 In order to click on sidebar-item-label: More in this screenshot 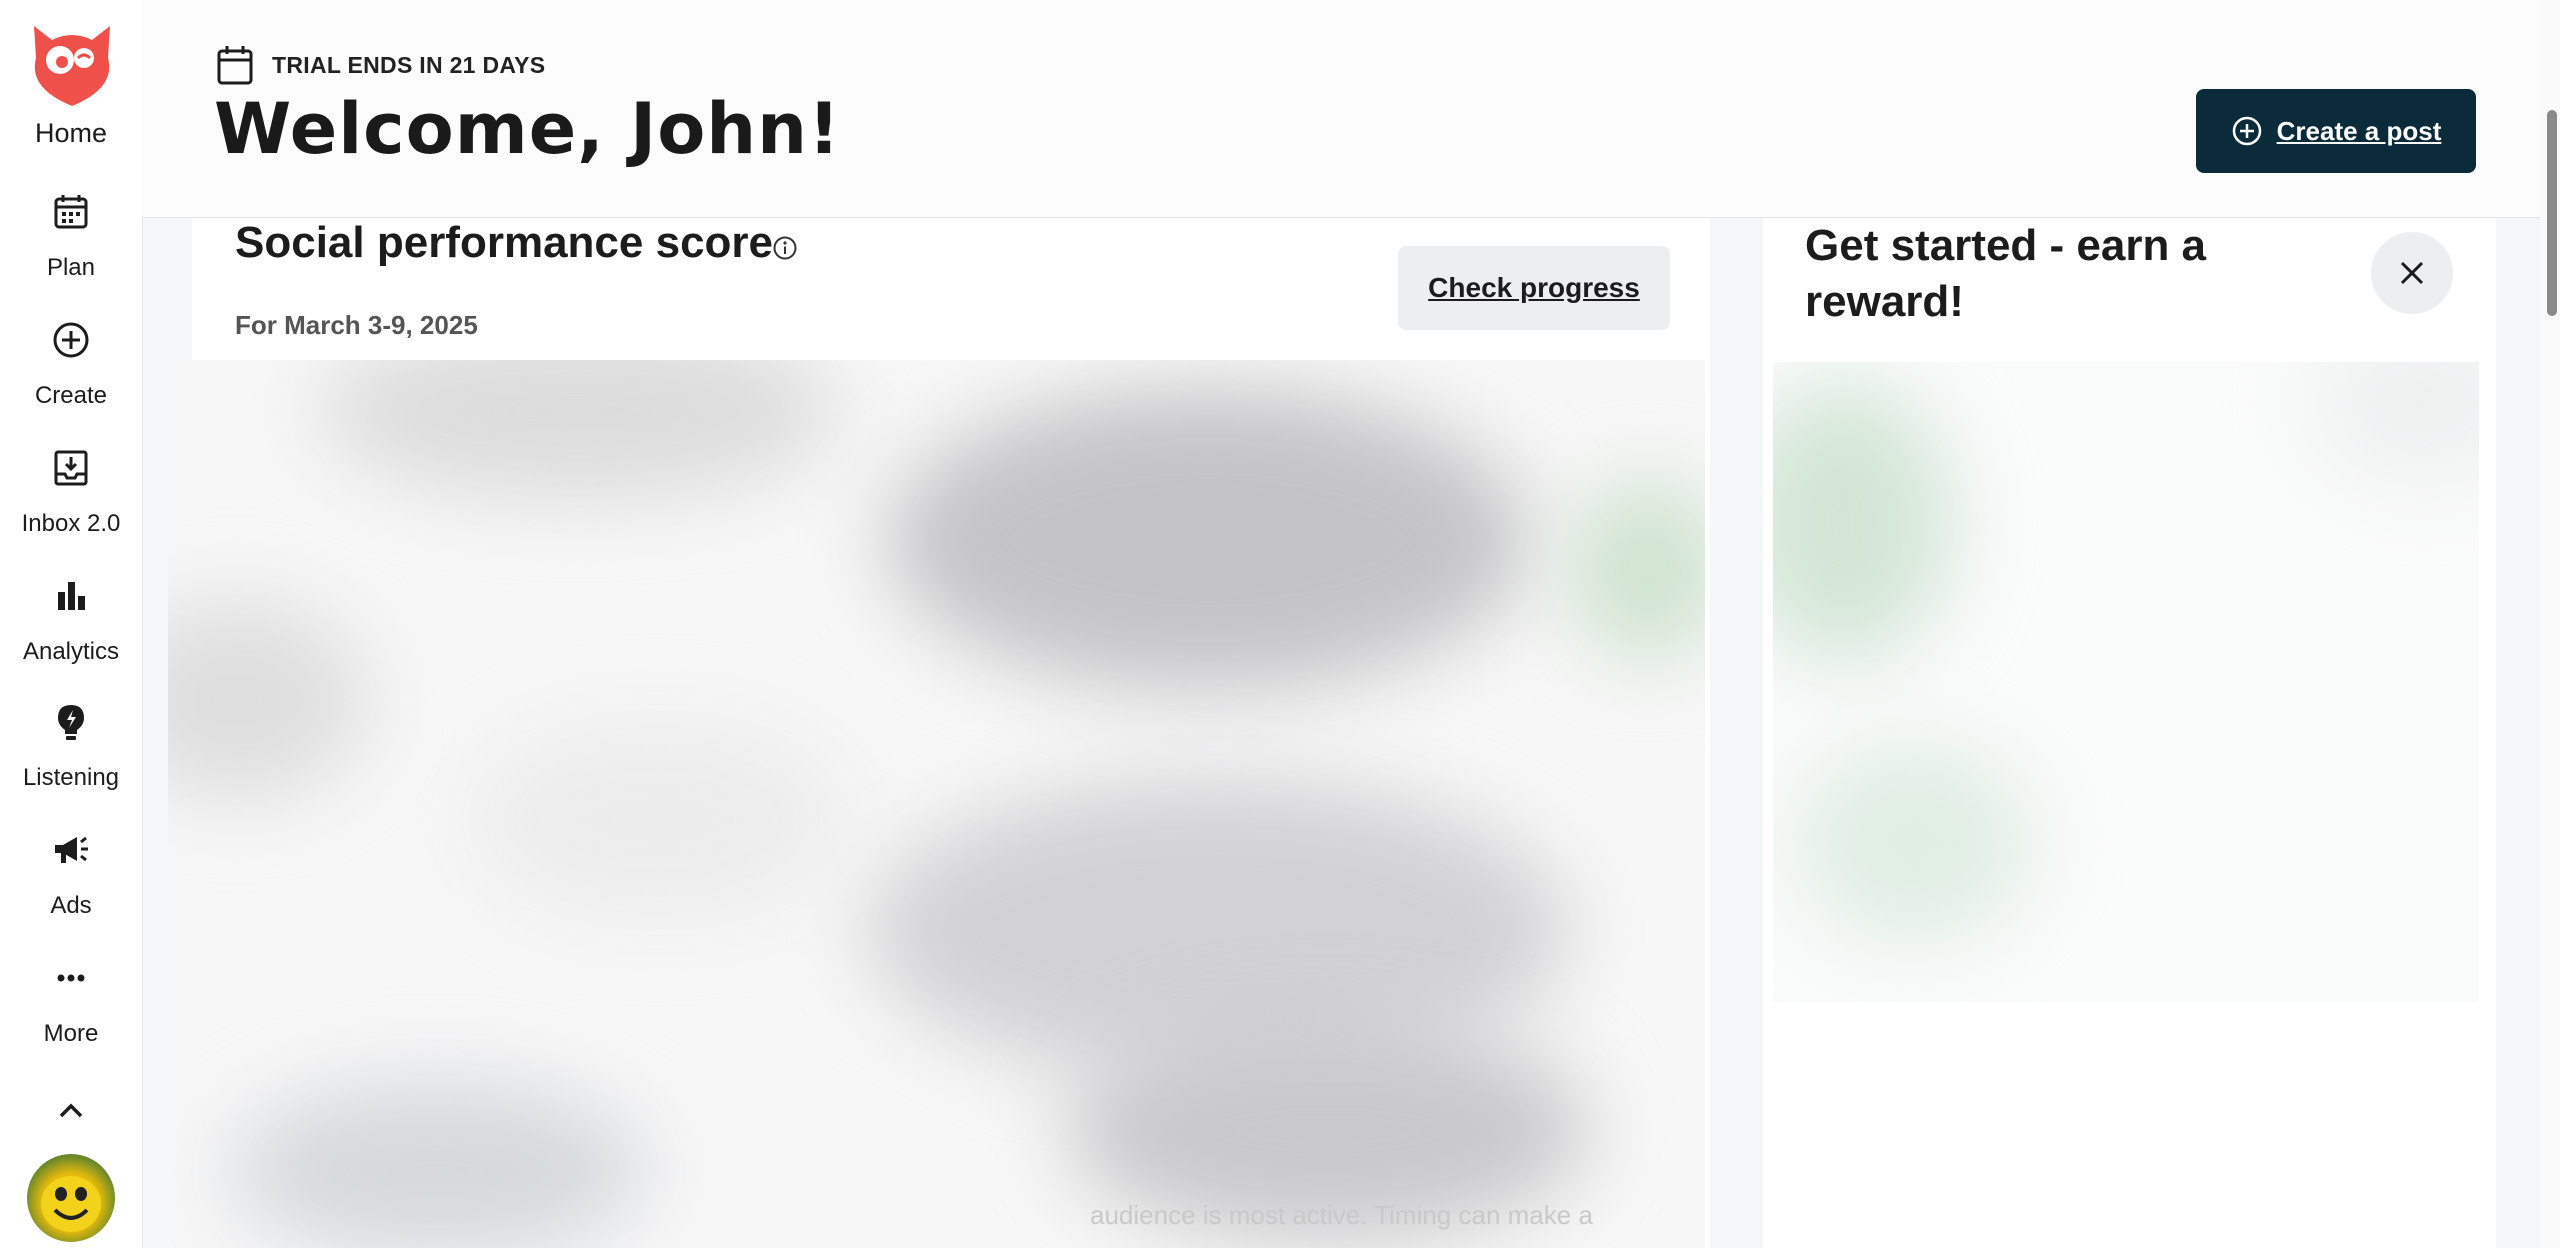, I will do `click(71, 1033)`.